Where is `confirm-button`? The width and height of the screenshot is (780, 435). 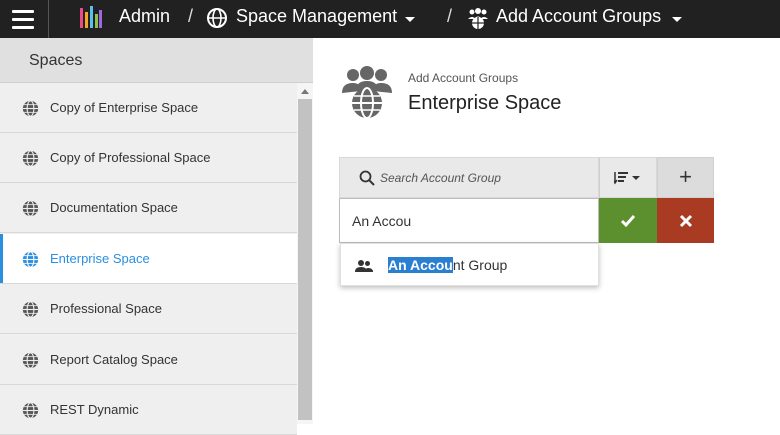
confirm-button is located at coordinates (628, 220).